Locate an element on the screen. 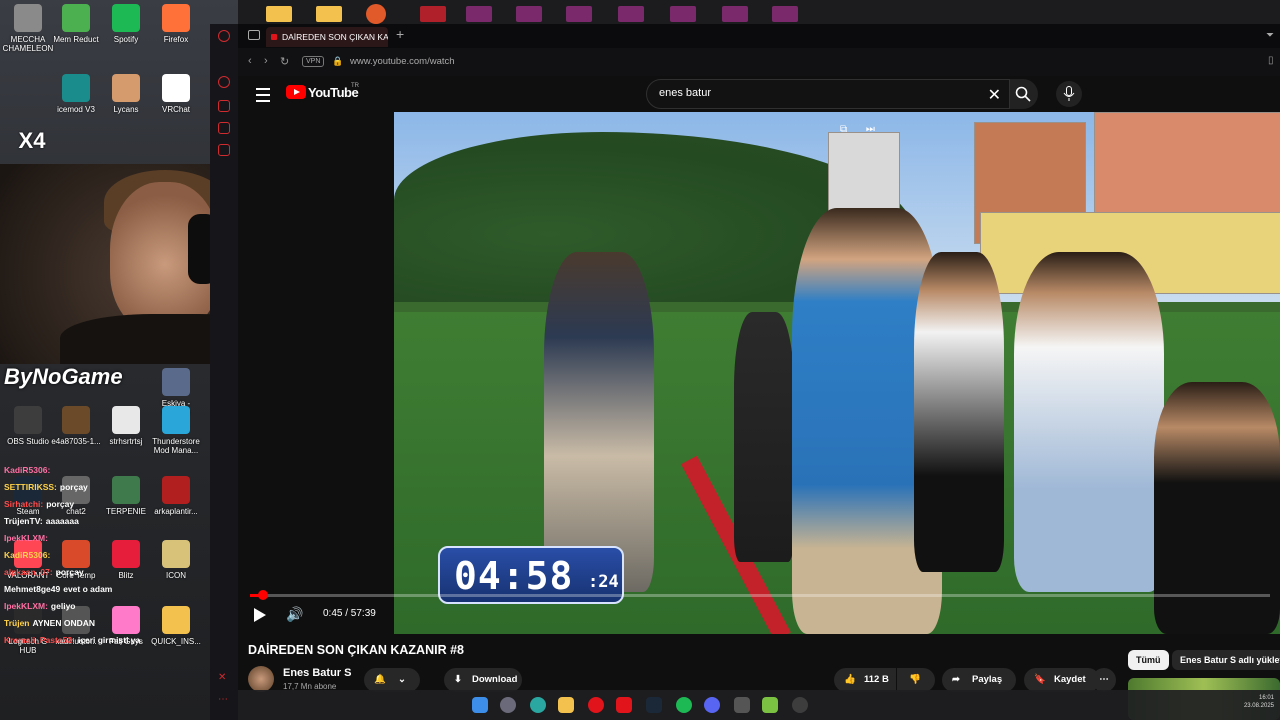 The height and width of the screenshot is (720, 1280). reload-icon: ↻ is located at coordinates (284, 61).